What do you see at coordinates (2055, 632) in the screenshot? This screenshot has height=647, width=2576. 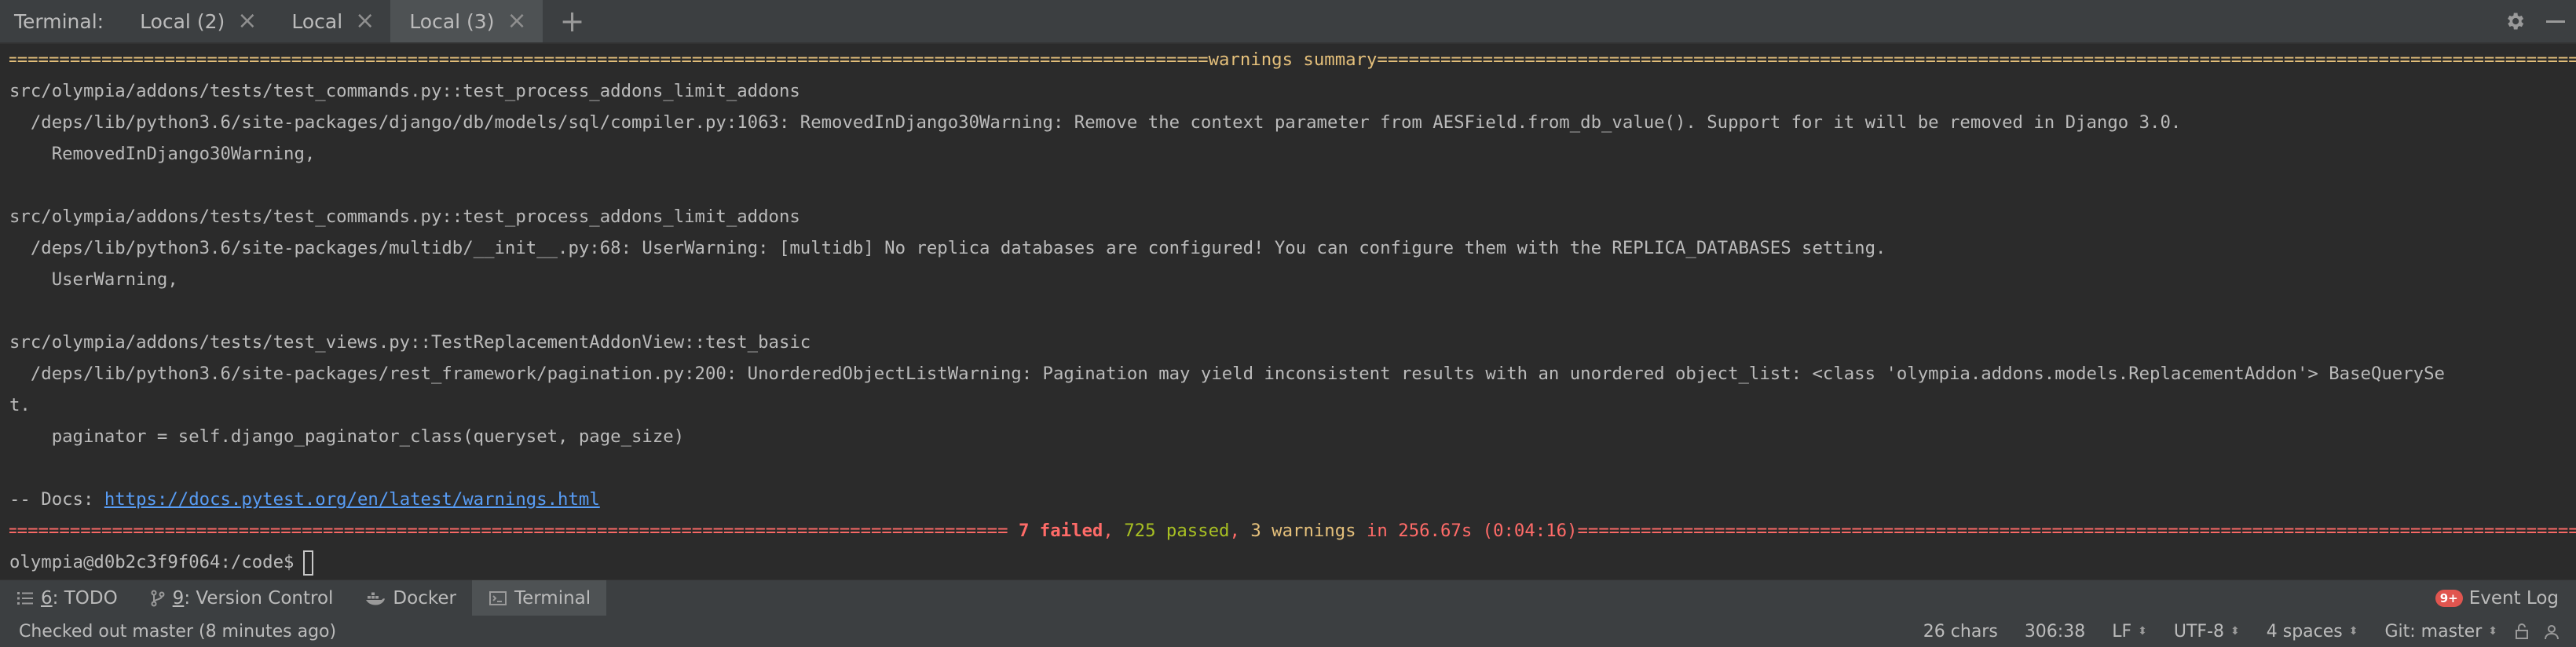 I see `caret-position: 306:38` at bounding box center [2055, 632].